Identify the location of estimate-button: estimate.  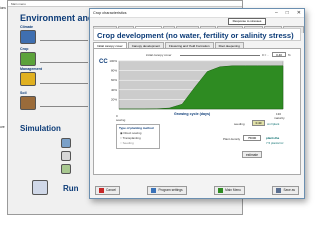
(252, 154).